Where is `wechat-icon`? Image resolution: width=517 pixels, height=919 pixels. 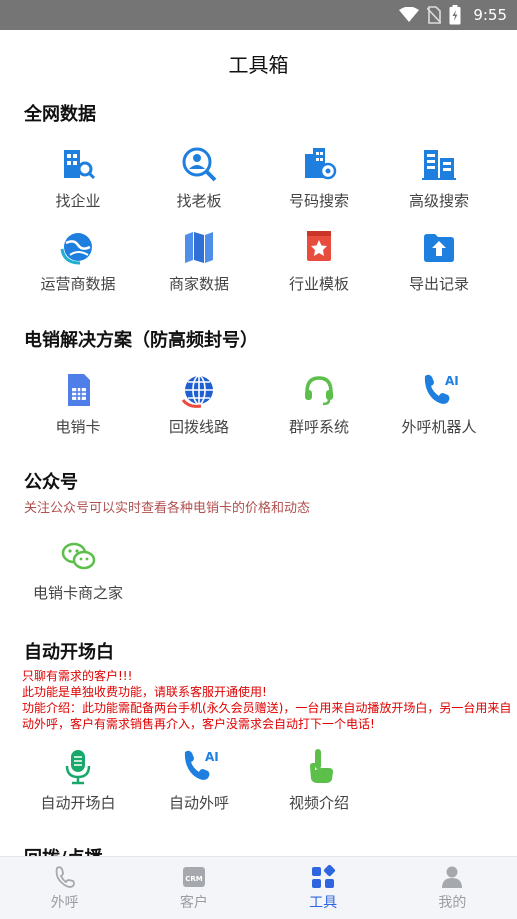
wechat-icon is located at coordinates (78, 556).